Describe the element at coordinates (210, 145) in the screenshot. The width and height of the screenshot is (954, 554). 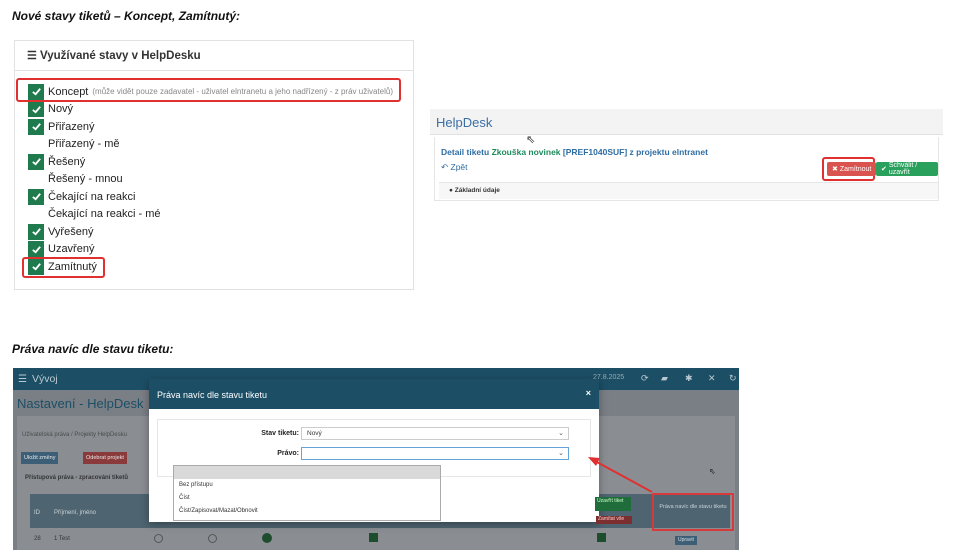
I see `status-row: Přiřazený - mě` at that location.